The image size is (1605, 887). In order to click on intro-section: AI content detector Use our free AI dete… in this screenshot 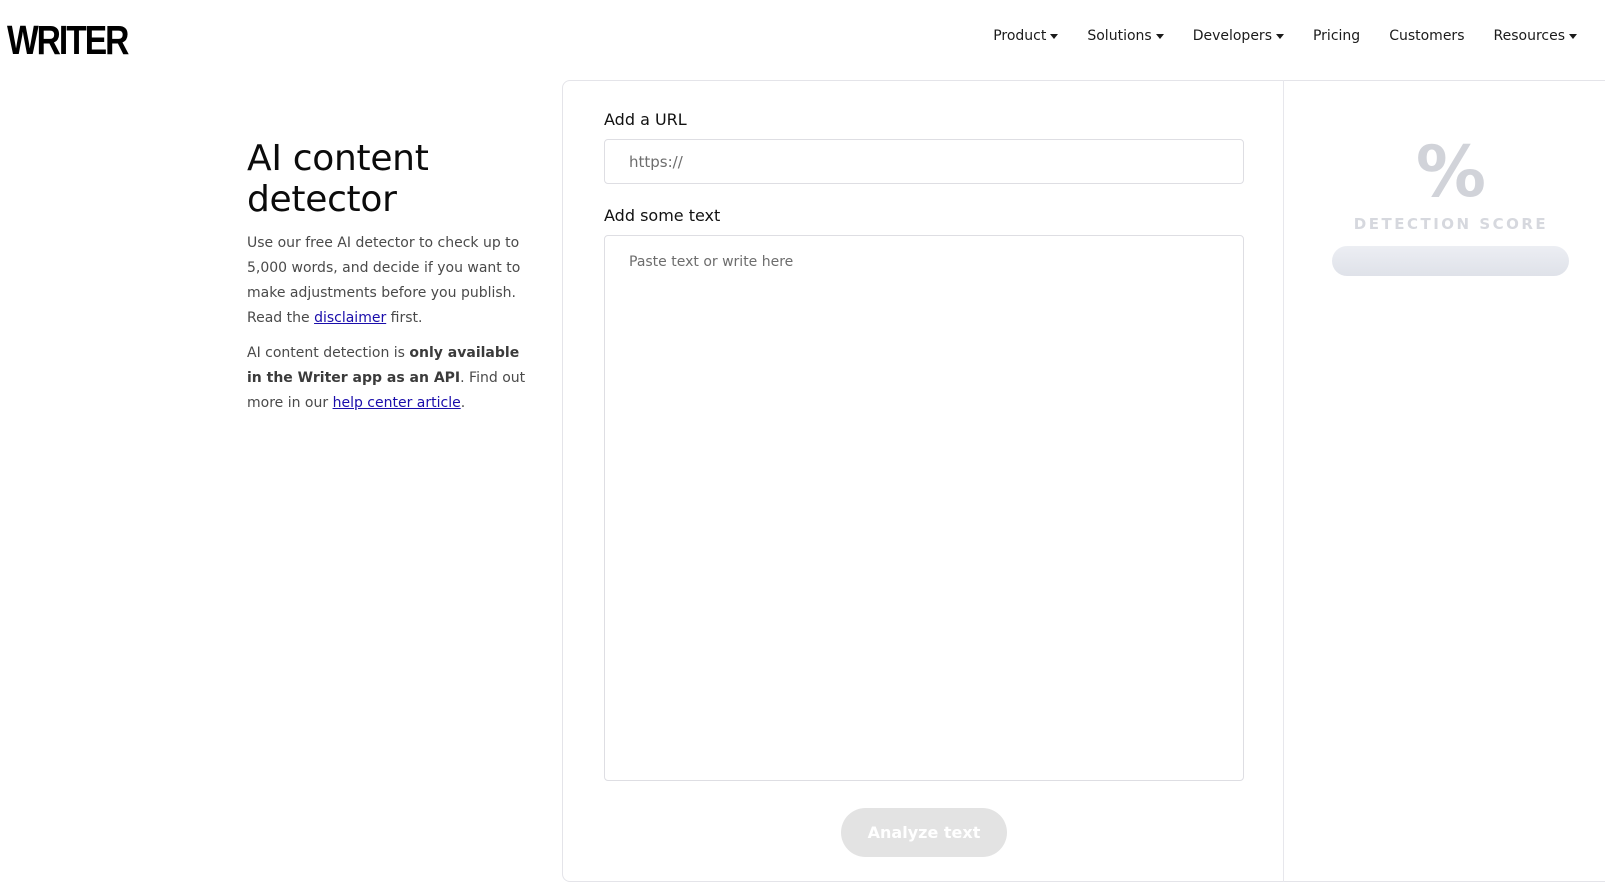, I will do `click(392, 277)`.